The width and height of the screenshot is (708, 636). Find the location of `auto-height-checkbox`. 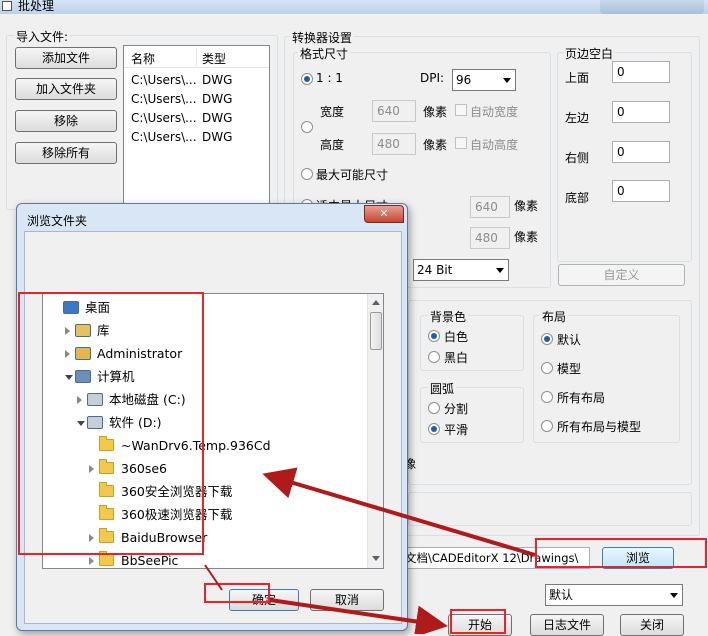

auto-height-checkbox is located at coordinates (461, 143).